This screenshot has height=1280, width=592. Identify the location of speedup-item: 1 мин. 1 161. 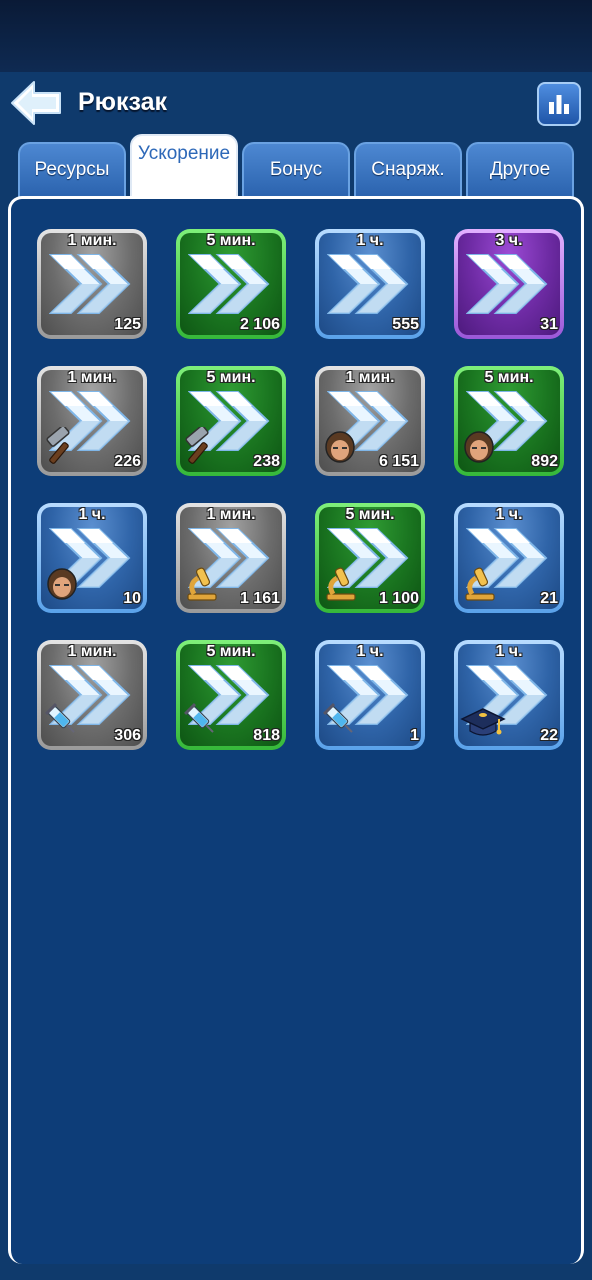
(231, 558).